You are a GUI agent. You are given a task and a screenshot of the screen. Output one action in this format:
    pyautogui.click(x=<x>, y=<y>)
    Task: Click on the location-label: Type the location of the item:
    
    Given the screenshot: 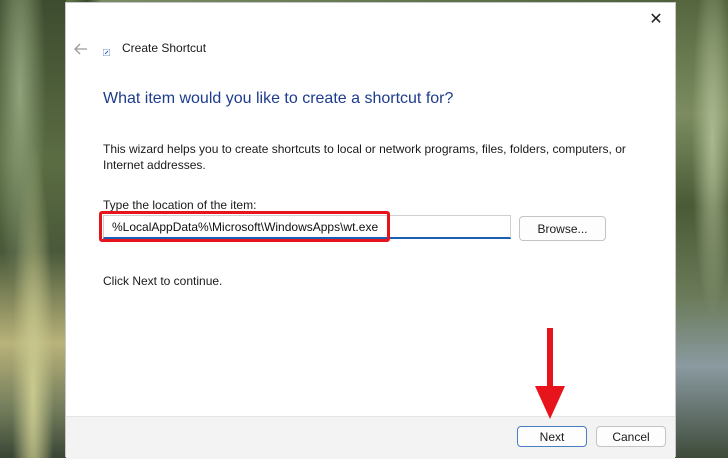 What is the action you would take?
    pyautogui.click(x=180, y=205)
    